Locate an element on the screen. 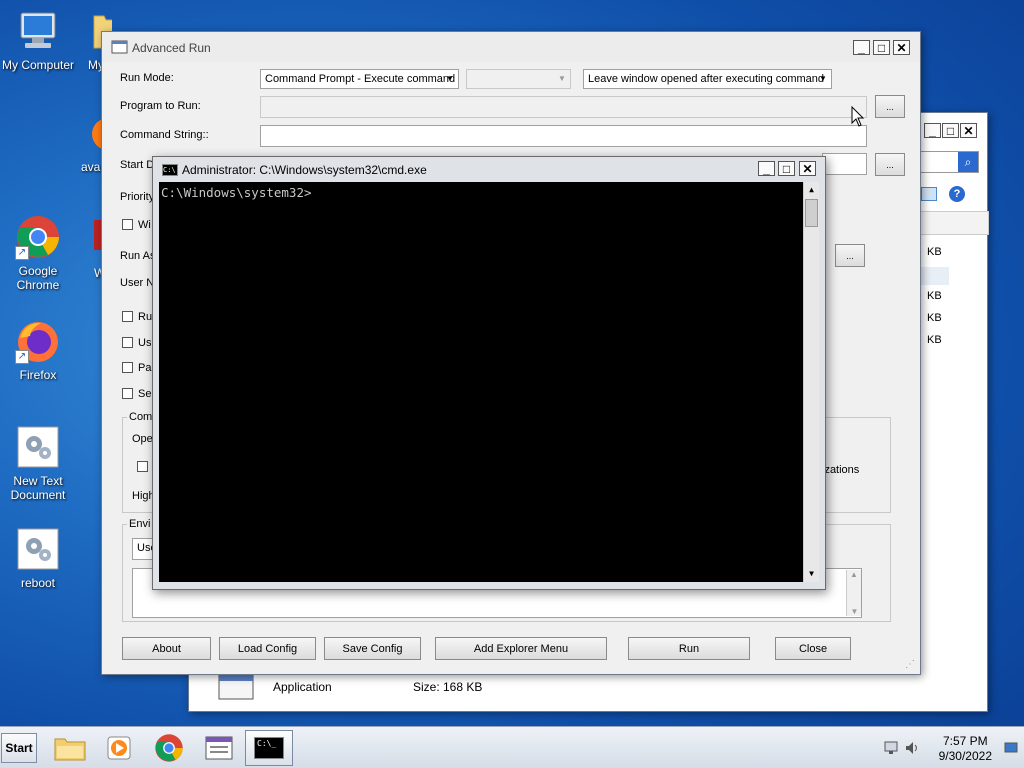 Image resolution: width=1024 pixels, height=768 pixels. network-icon is located at coordinates (891, 748).